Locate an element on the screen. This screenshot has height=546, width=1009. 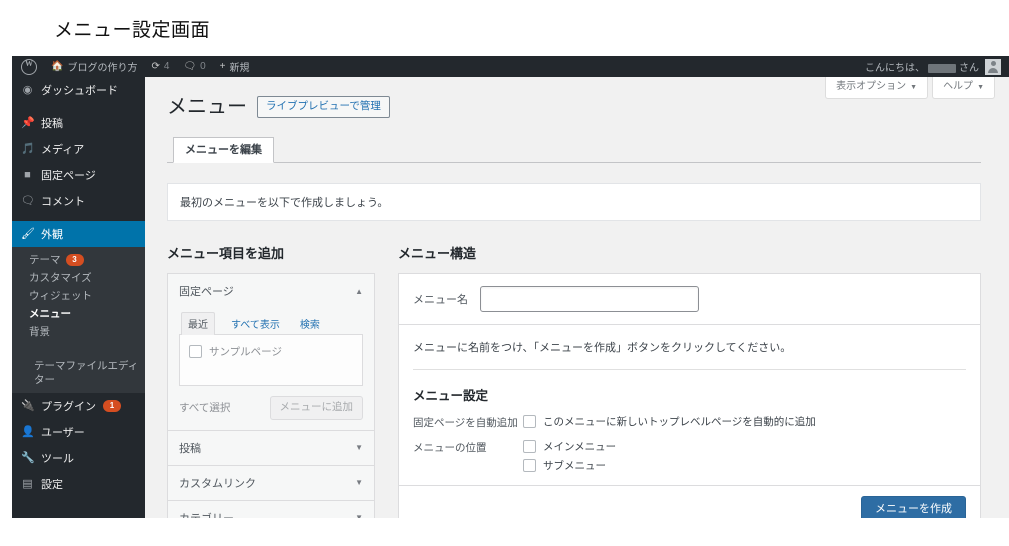
sidebar-item-plugins: 🔌 プラグイン 1 is located at coordinates (78, 406).